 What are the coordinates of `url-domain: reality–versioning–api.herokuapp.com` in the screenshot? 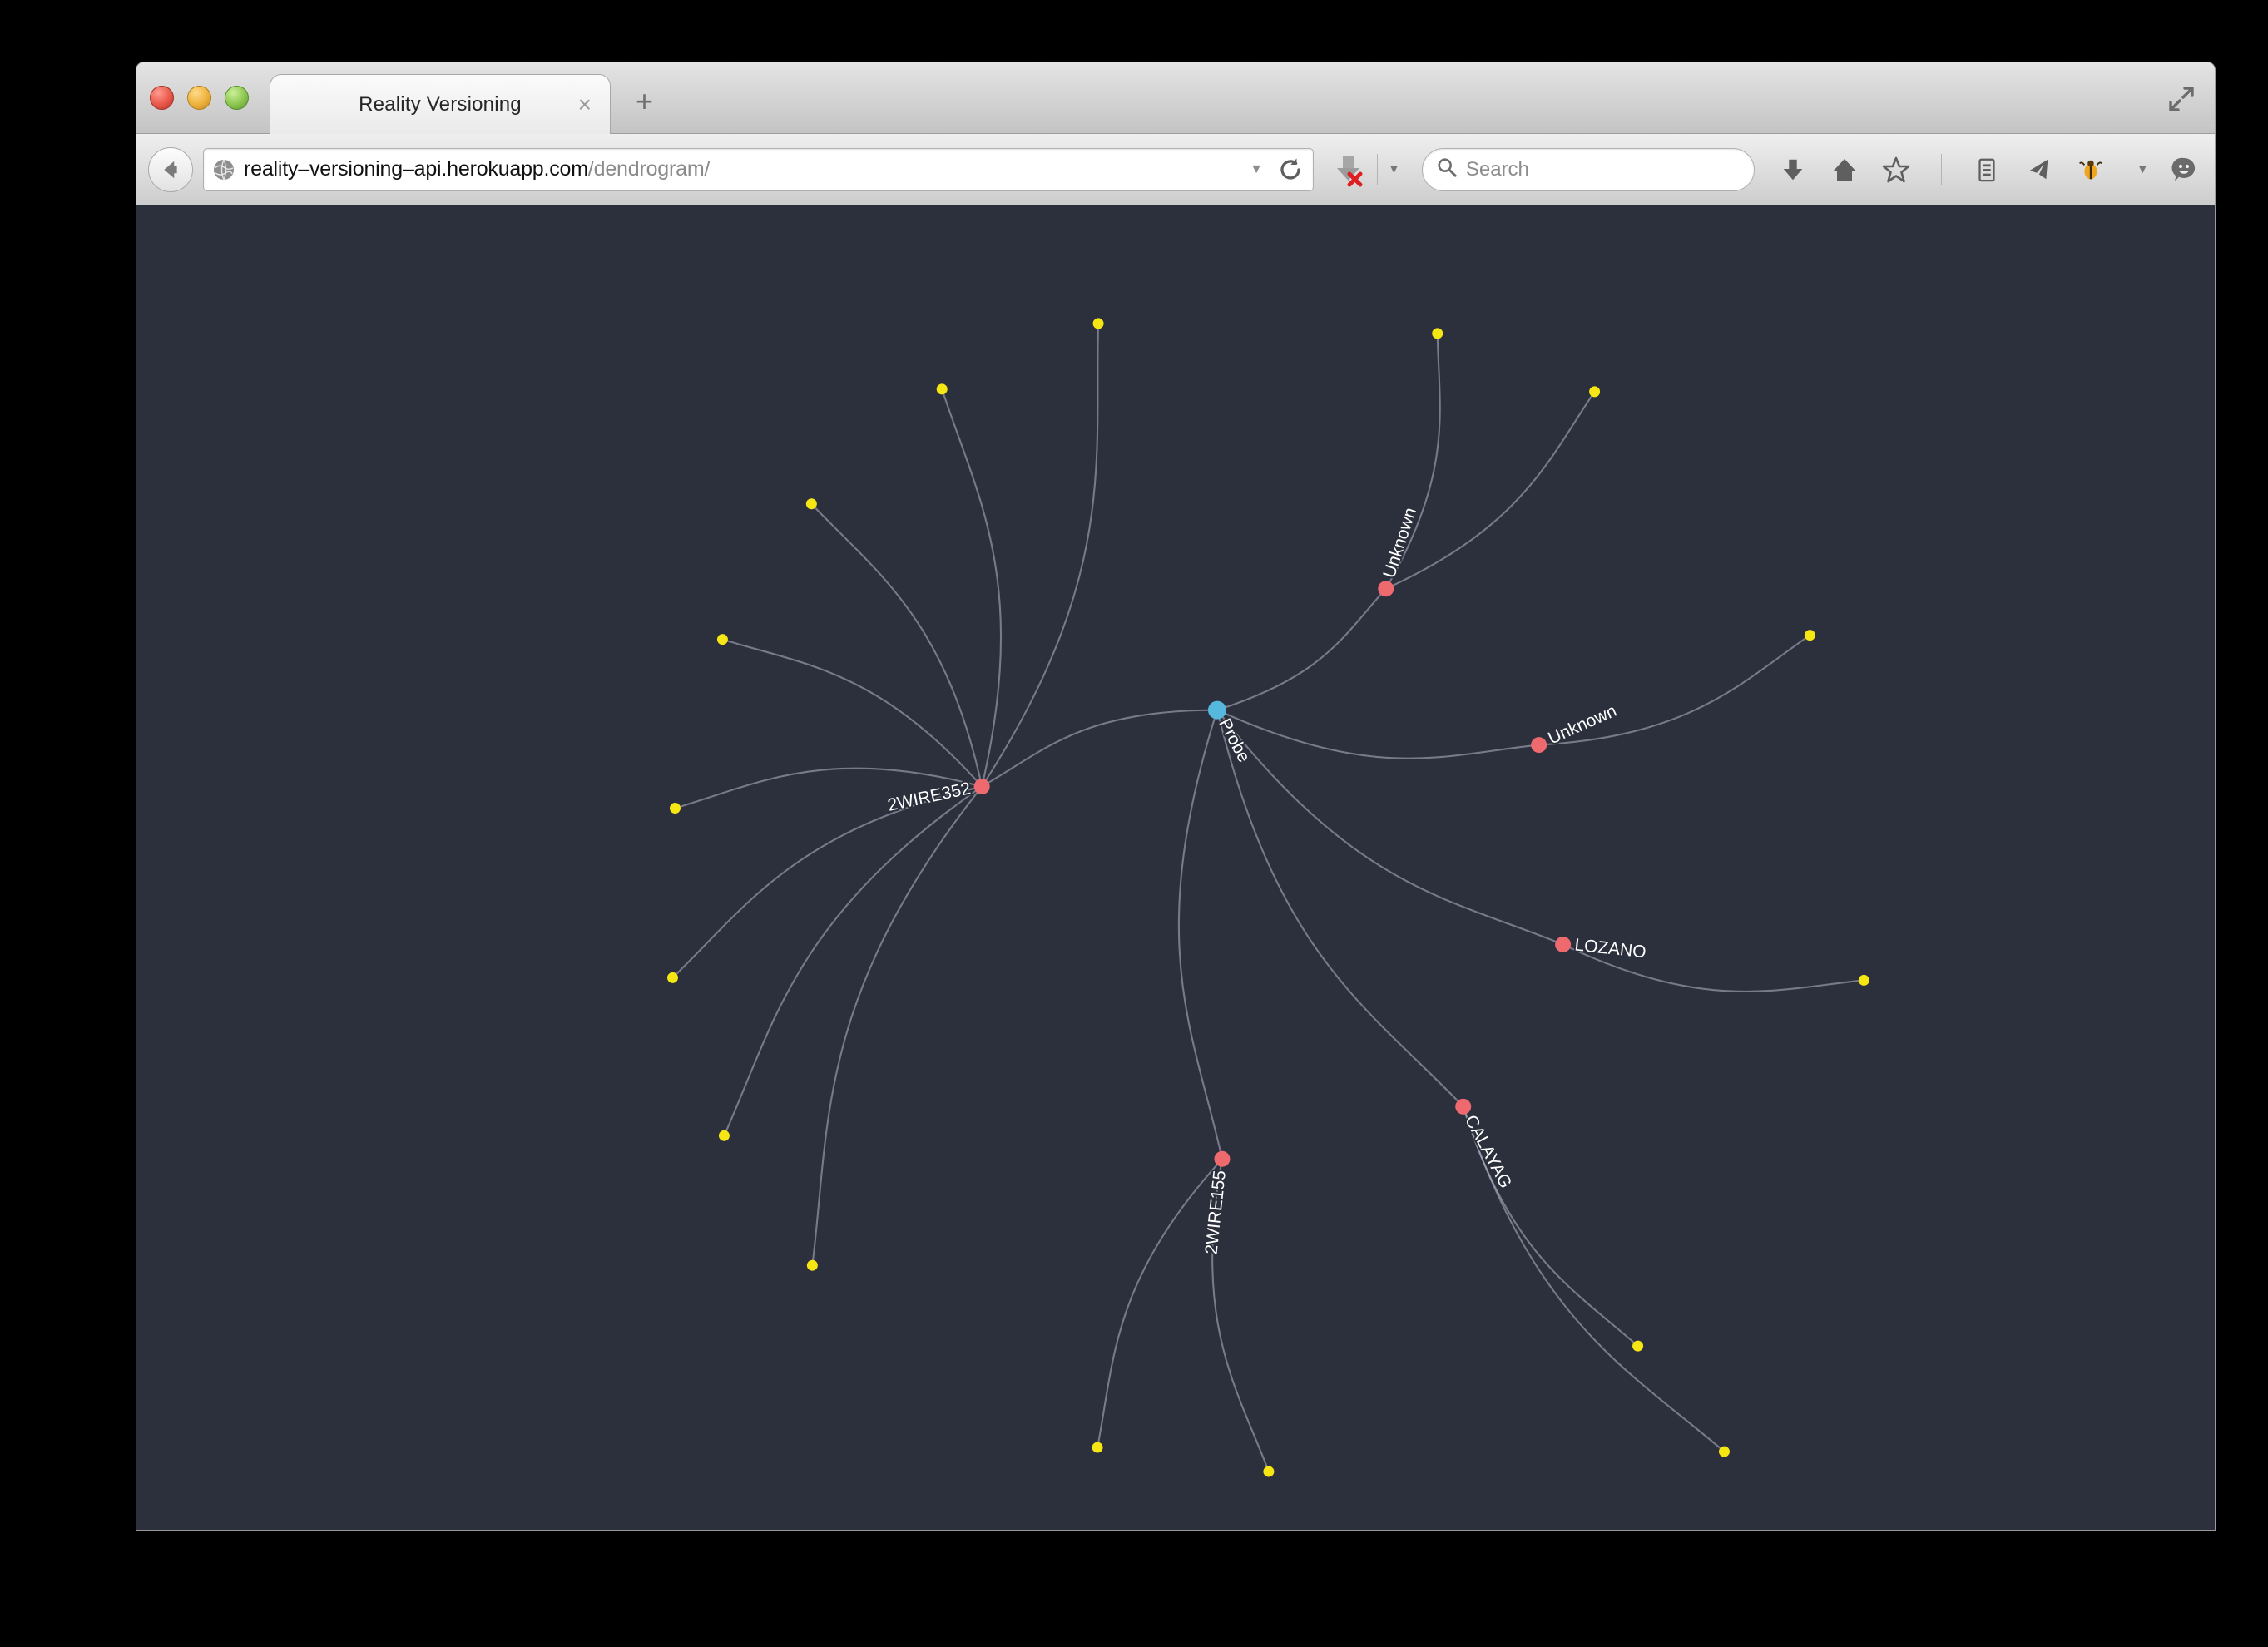 It's located at (416, 169).